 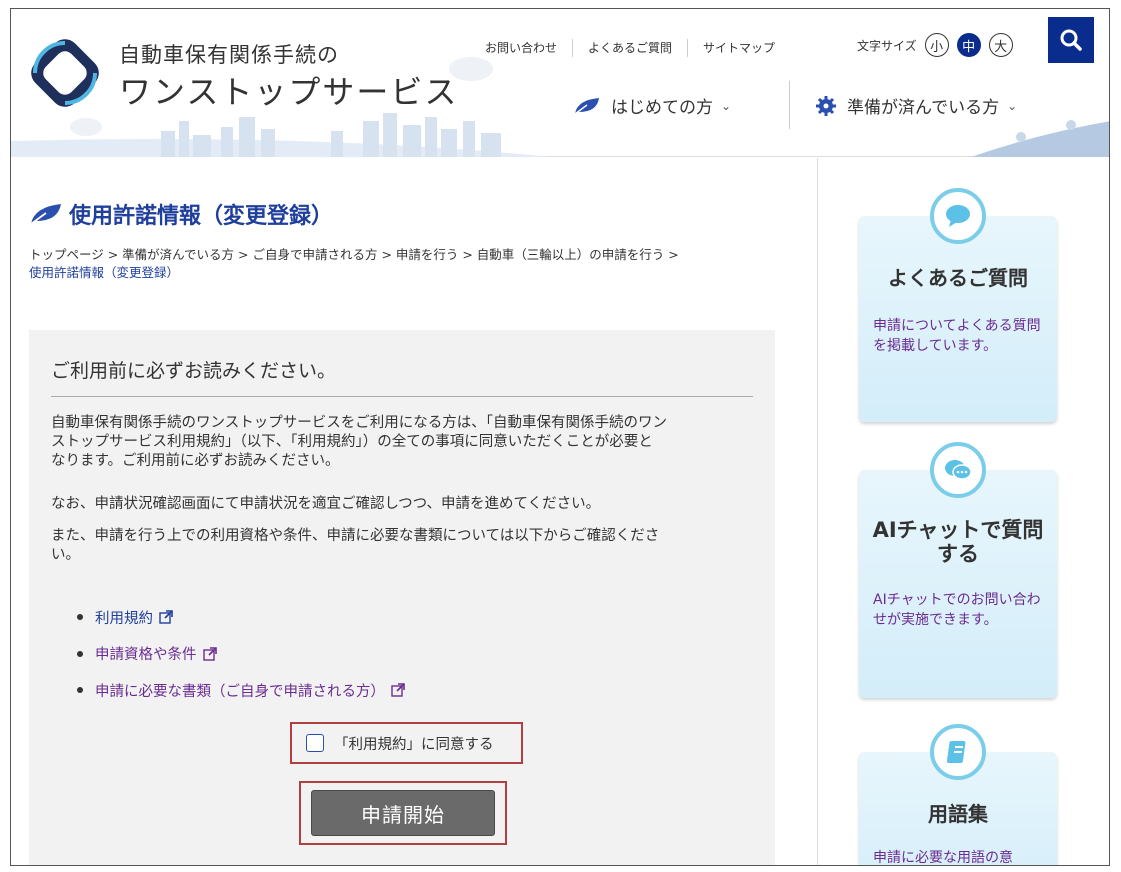 I want to click on site-title-line2: ワンストップサービス, so click(x=288, y=90).